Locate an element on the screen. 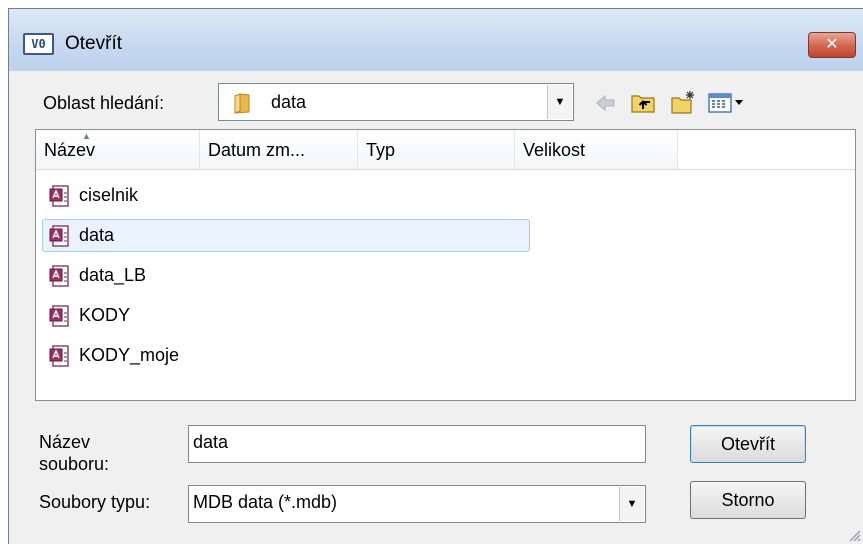 This screenshot has width=863, height=544. filetype-dropdown: MDB data (*.mdb) ▼ is located at coordinates (417, 504).